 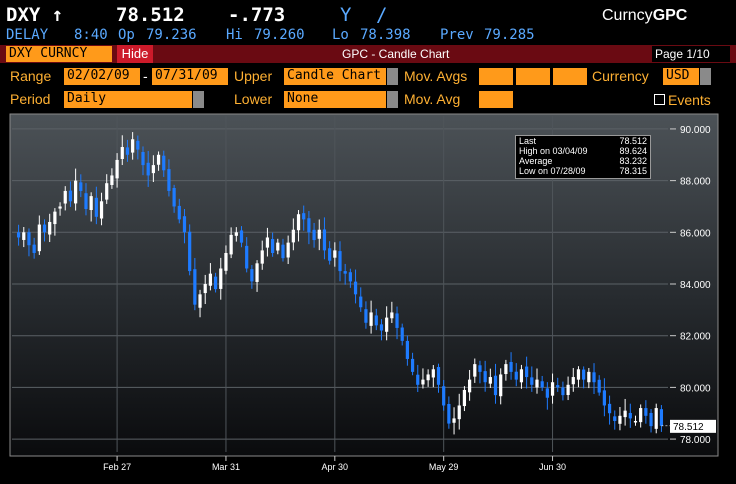 I want to click on open-value: 79.236, so click(x=171, y=35).